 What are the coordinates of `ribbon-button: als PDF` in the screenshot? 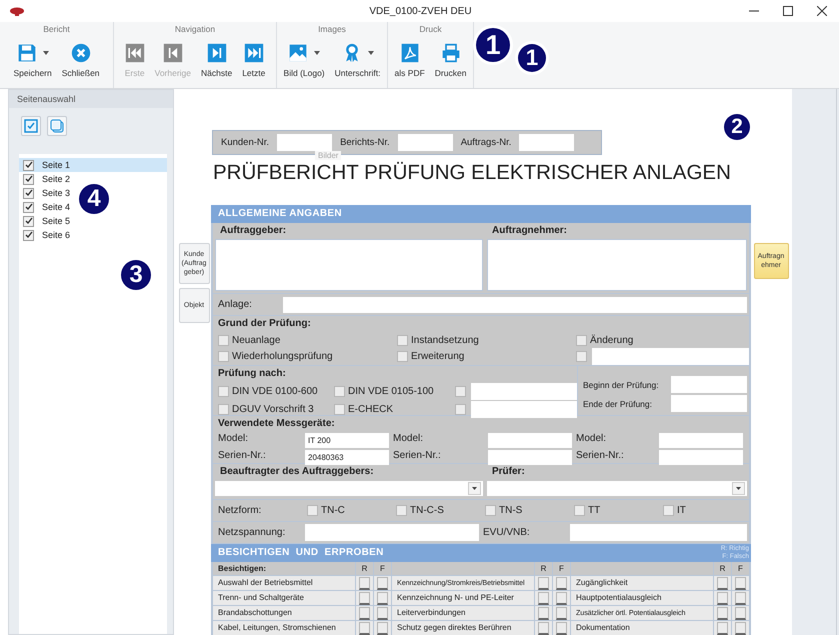 It's located at (409, 58).